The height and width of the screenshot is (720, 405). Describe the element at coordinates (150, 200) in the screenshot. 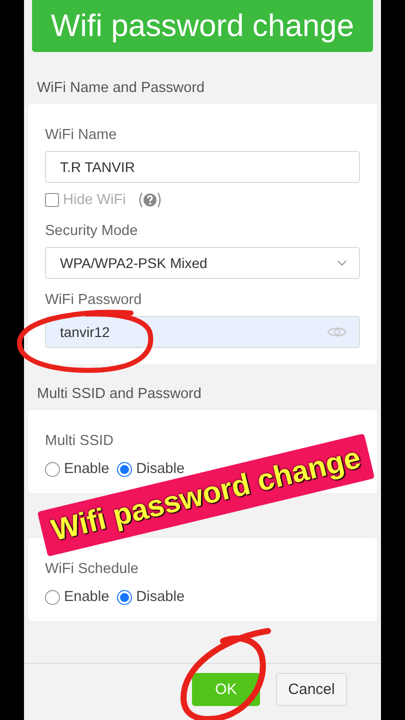

I see `help-icon` at that location.